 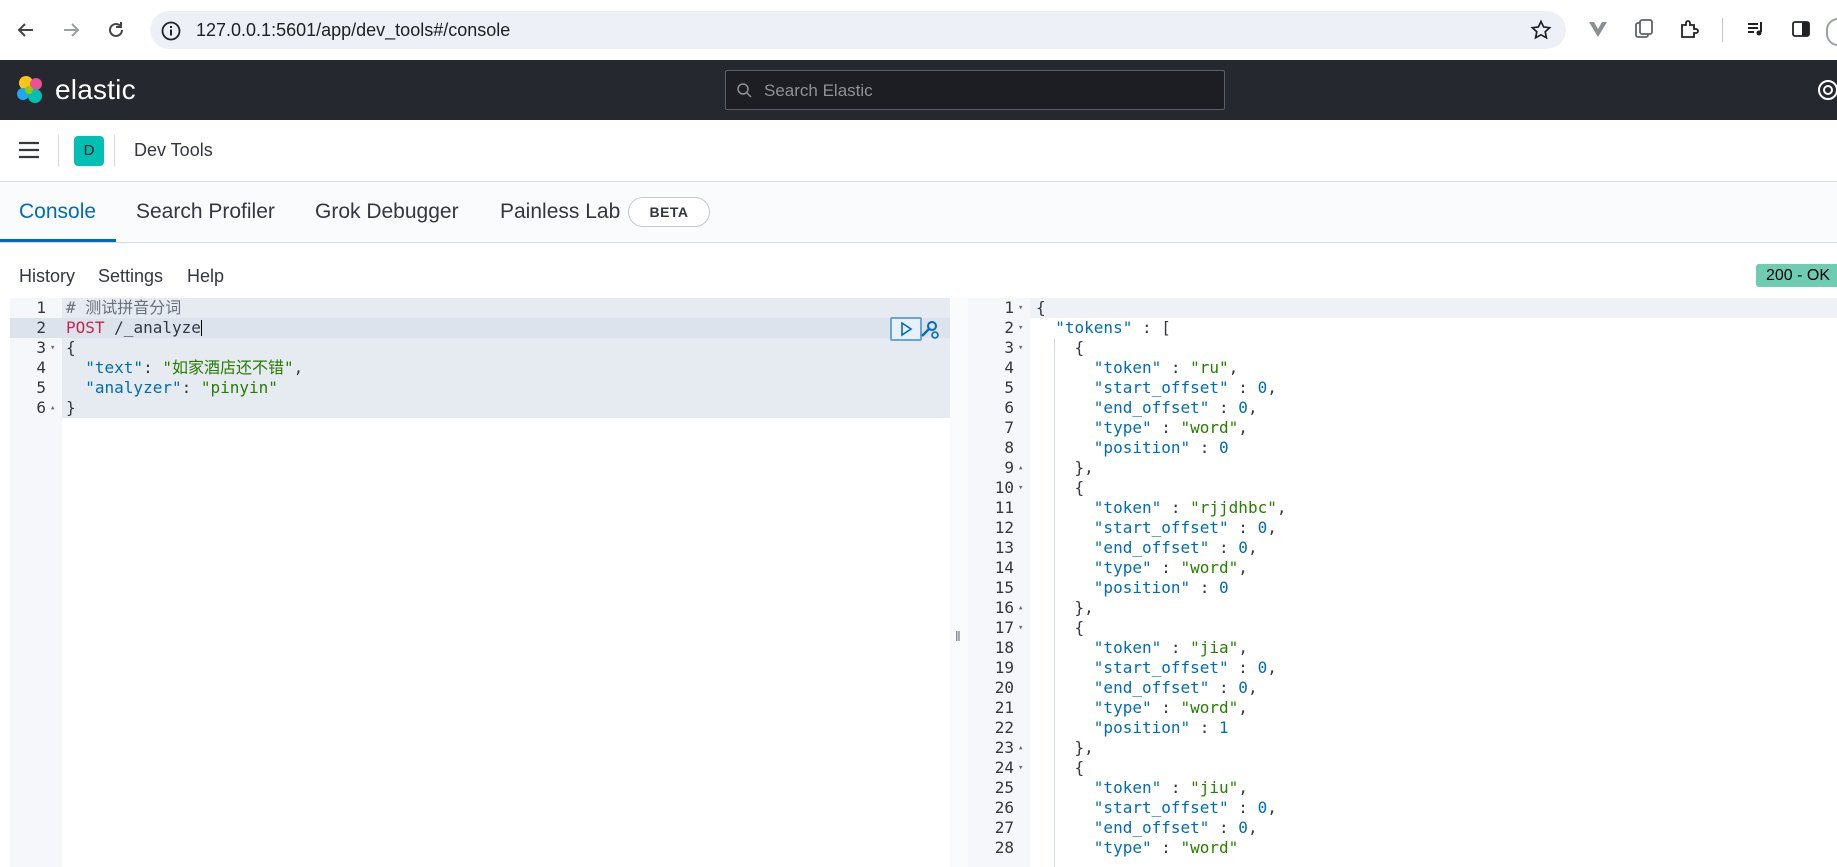 What do you see at coordinates (130, 276) in the screenshot?
I see `settings-link: Settings` at bounding box center [130, 276].